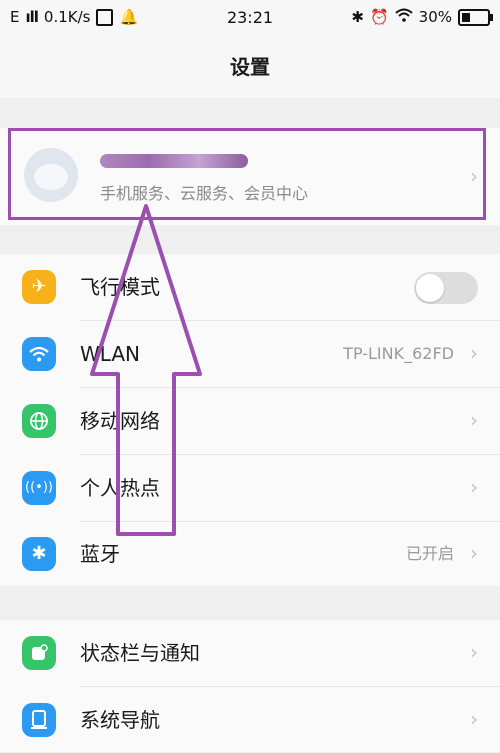 Image resolution: width=500 pixels, height=753 pixels. I want to click on row-label: 个人热点, so click(120, 488).